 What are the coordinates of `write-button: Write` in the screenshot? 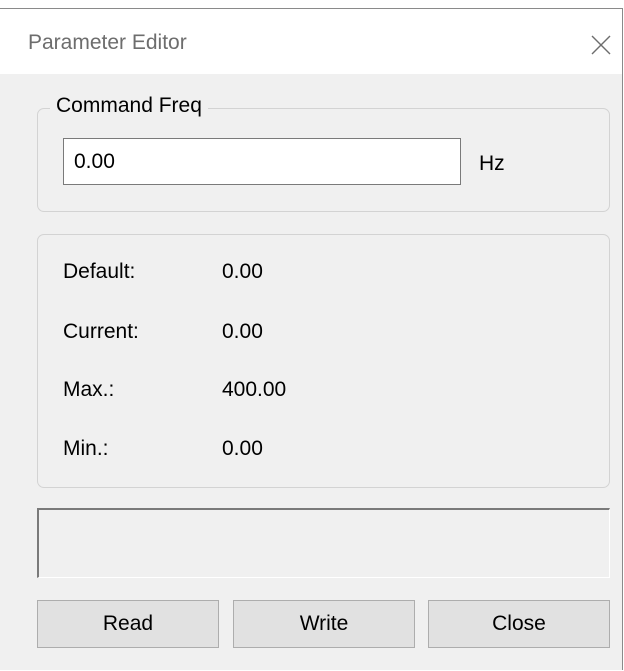 It's located at (324, 624).